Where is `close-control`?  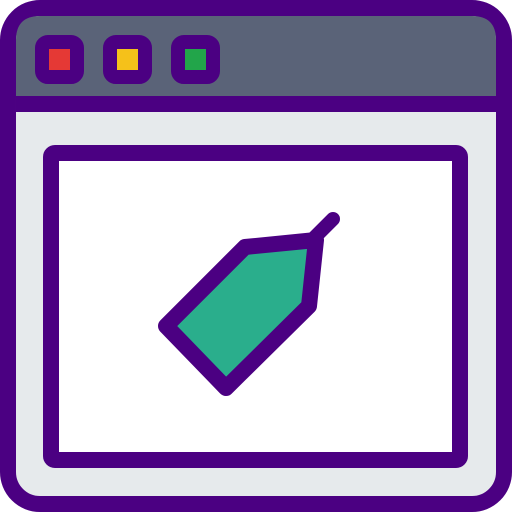
close-control is located at coordinates (59, 59).